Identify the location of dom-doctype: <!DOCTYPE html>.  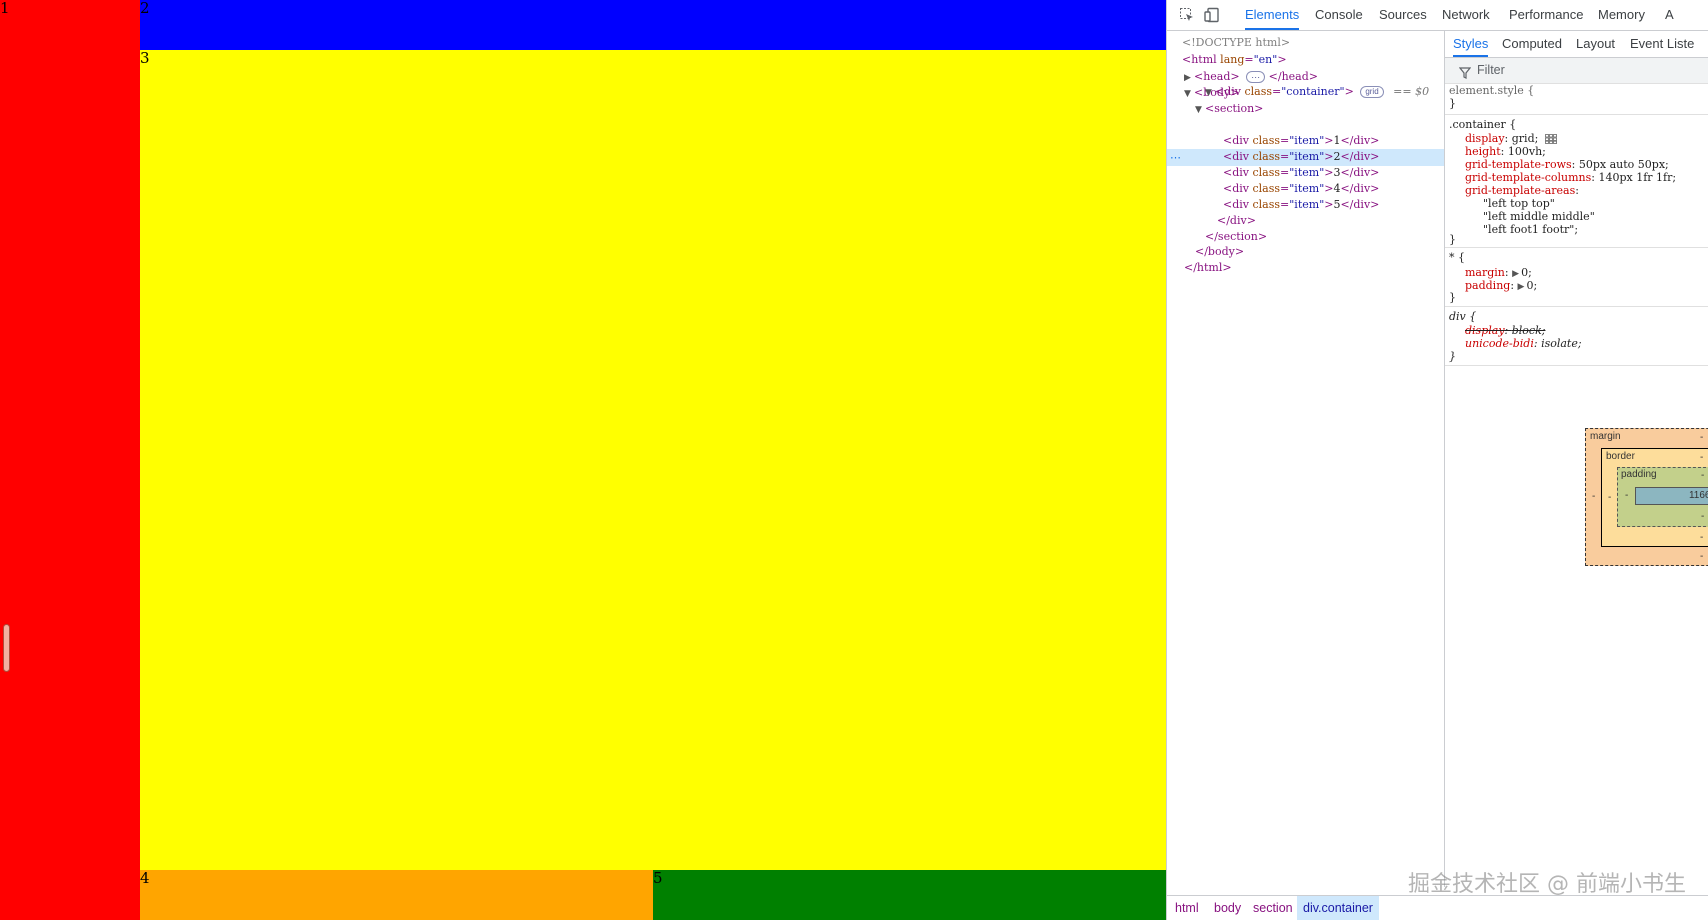
(1236, 42).